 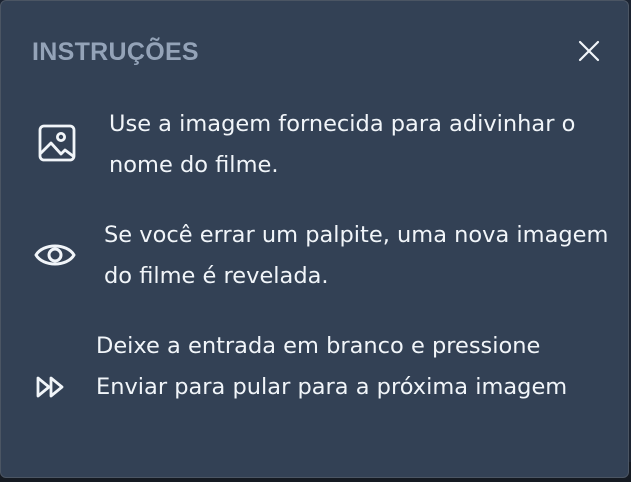 I want to click on fast-forward-icon, so click(x=51, y=387).